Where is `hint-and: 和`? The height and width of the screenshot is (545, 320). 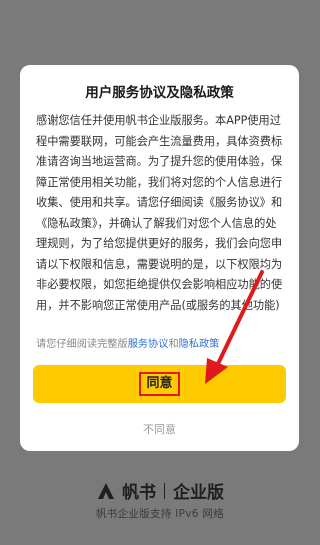
hint-and: 和 is located at coordinates (173, 344).